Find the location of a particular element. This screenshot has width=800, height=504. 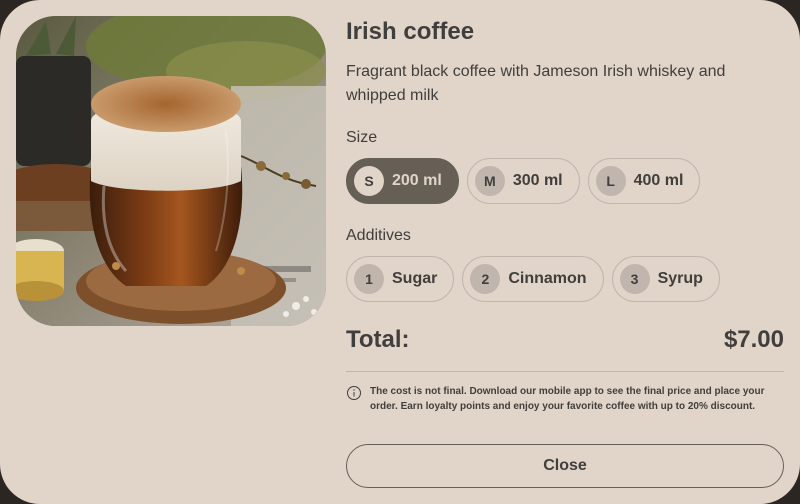

additive-option-cinnamon: 2 Cinnamon is located at coordinates (533, 279).